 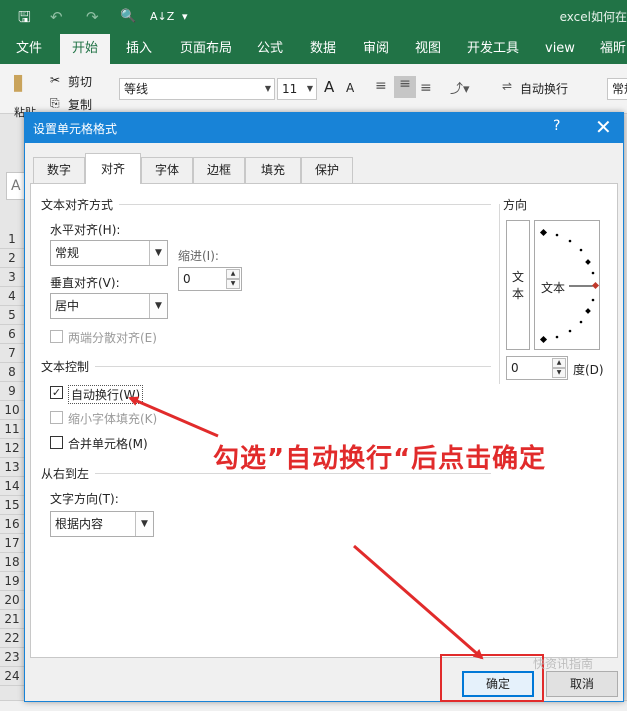 I want to click on group-divider, so click(x=305, y=204).